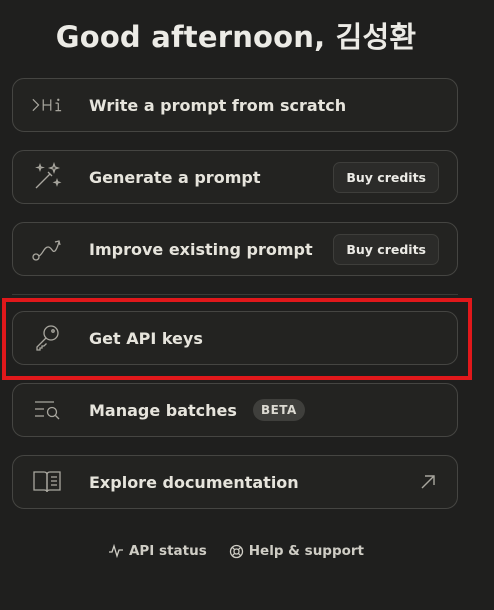 The width and height of the screenshot is (494, 610). I want to click on manage-batches-card: Manage batches BETA, so click(235, 410).